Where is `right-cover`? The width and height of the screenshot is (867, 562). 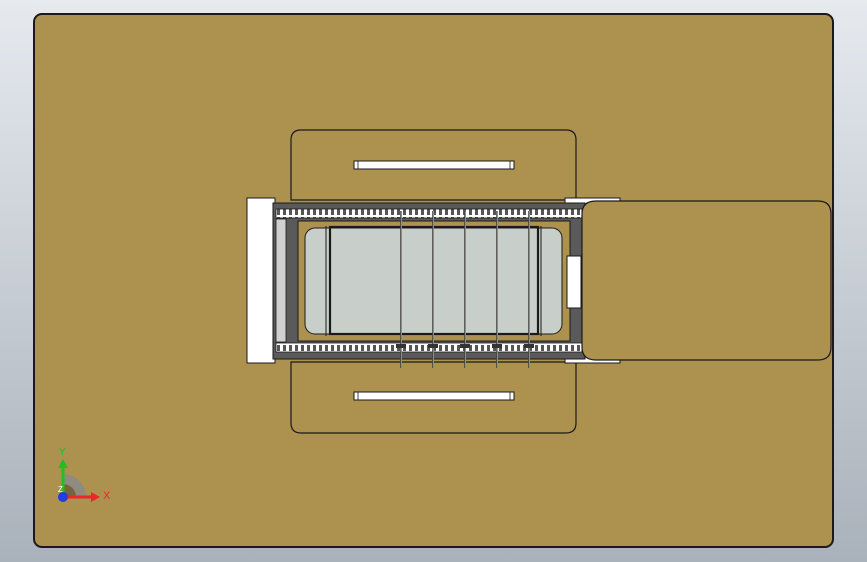
right-cover is located at coordinates (706, 280).